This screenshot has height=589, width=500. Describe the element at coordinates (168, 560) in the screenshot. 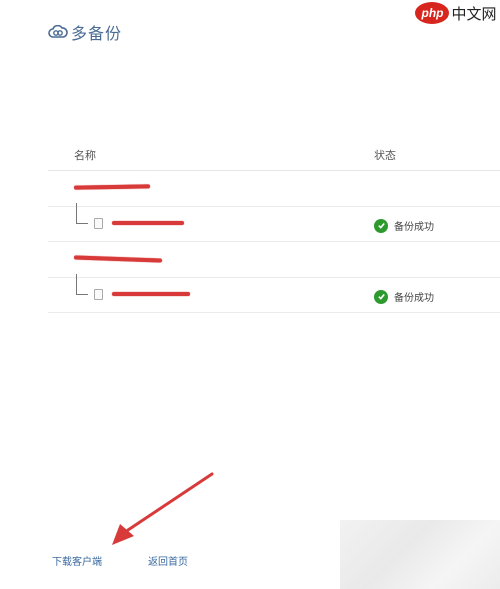

I see `back-home-link: 返回首页` at that location.